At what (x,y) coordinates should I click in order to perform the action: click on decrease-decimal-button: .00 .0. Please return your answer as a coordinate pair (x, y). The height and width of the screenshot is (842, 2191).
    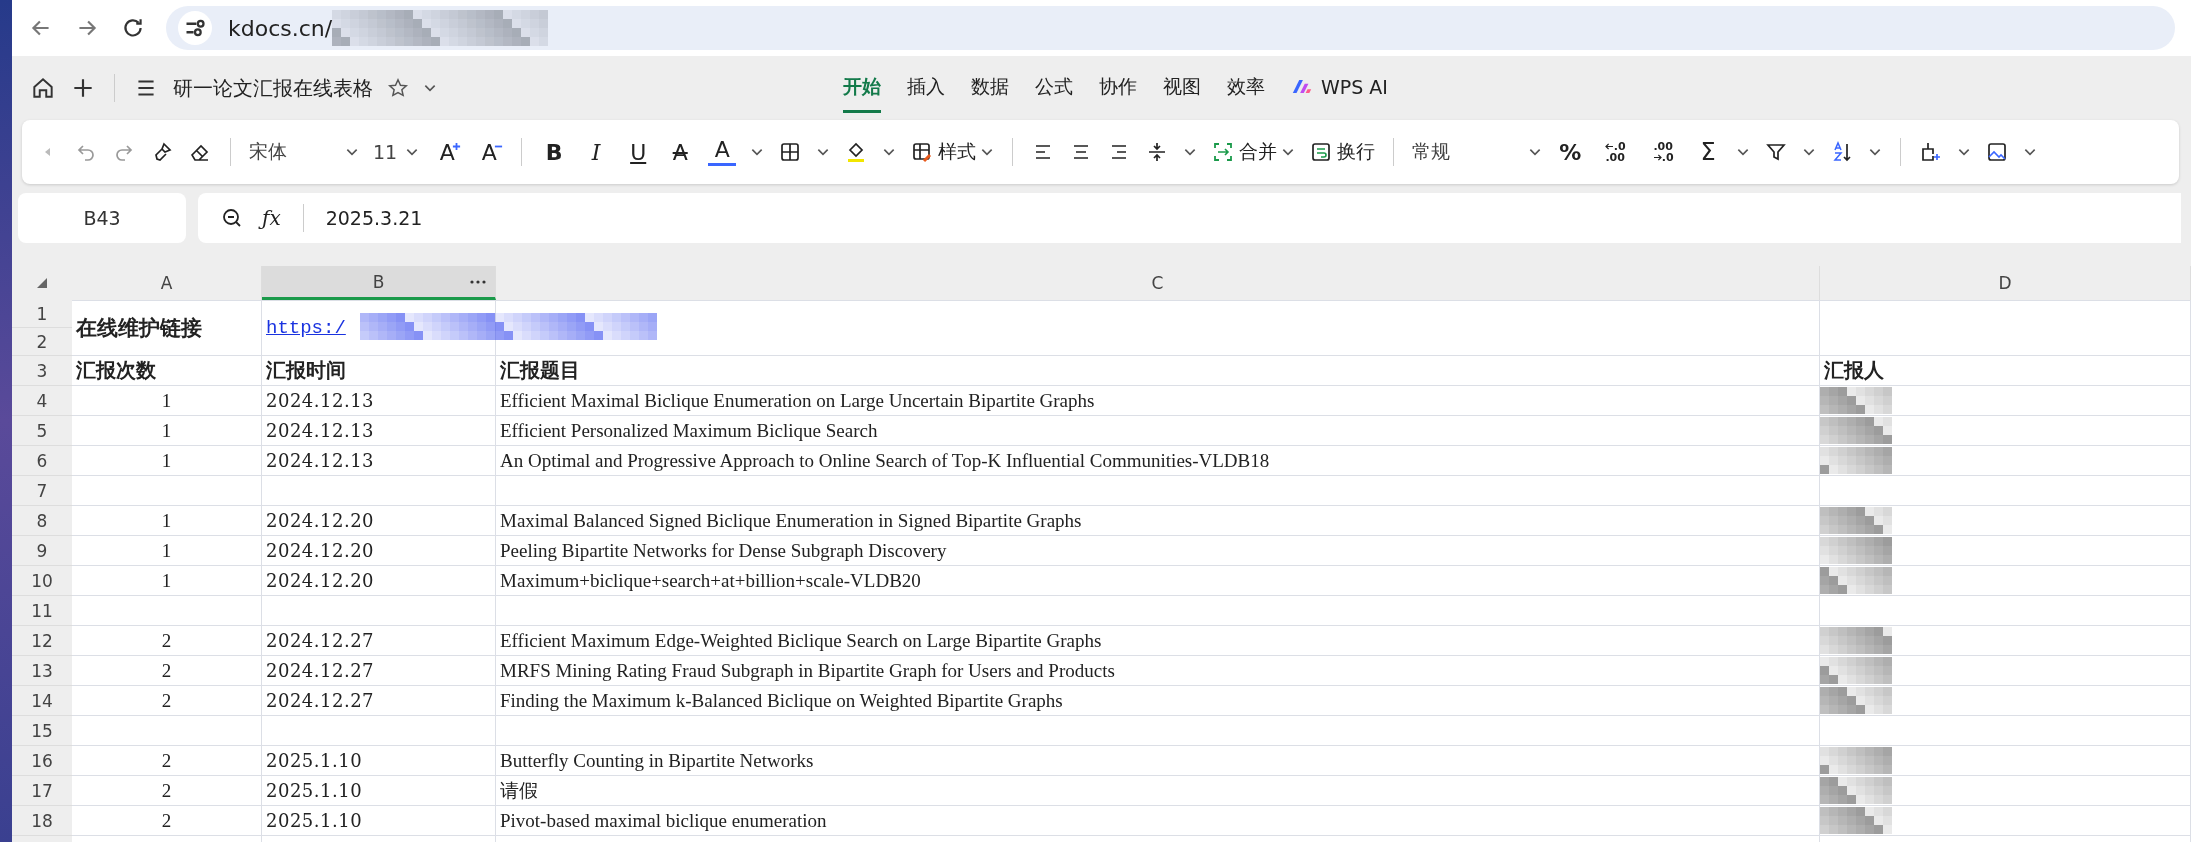
    Looking at the image, I should click on (1663, 152).